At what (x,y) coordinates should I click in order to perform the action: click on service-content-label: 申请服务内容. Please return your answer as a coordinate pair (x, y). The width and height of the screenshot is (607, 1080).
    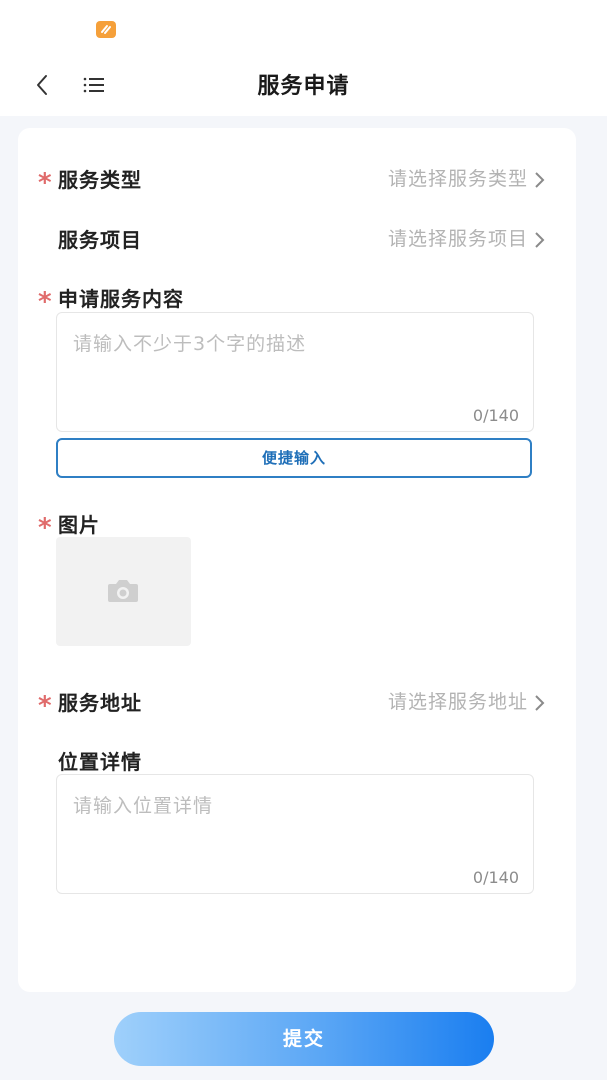
    Looking at the image, I should click on (121, 299).